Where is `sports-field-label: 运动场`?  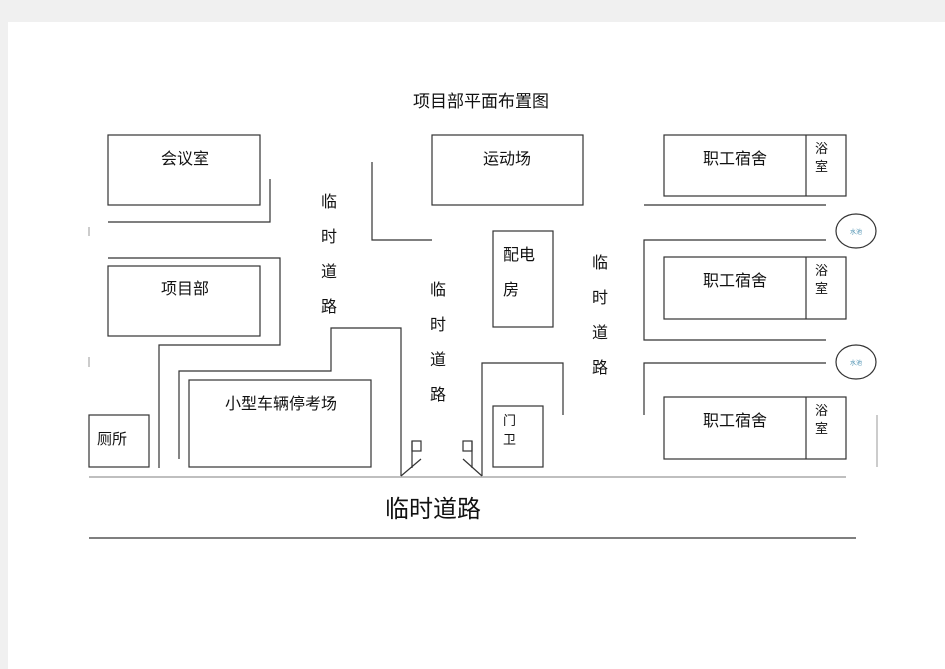 sports-field-label: 运动场 is located at coordinates (507, 158).